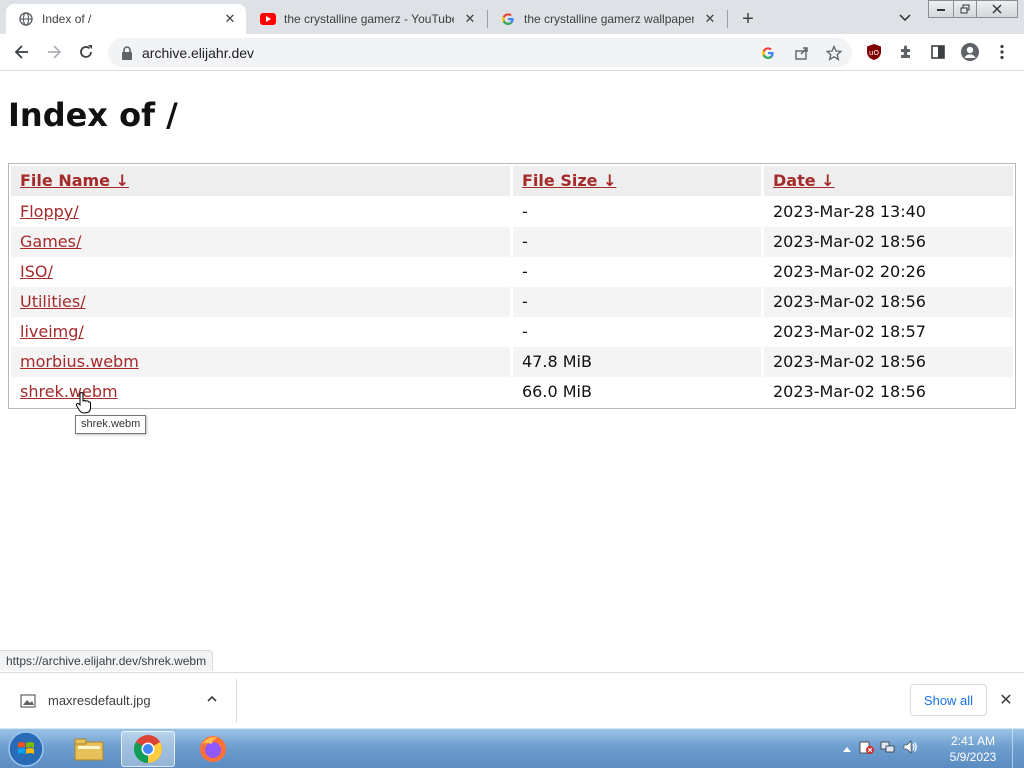 The image size is (1024, 768). What do you see at coordinates (49, 211) in the screenshot?
I see `file-link-floppy: Floppy/` at bounding box center [49, 211].